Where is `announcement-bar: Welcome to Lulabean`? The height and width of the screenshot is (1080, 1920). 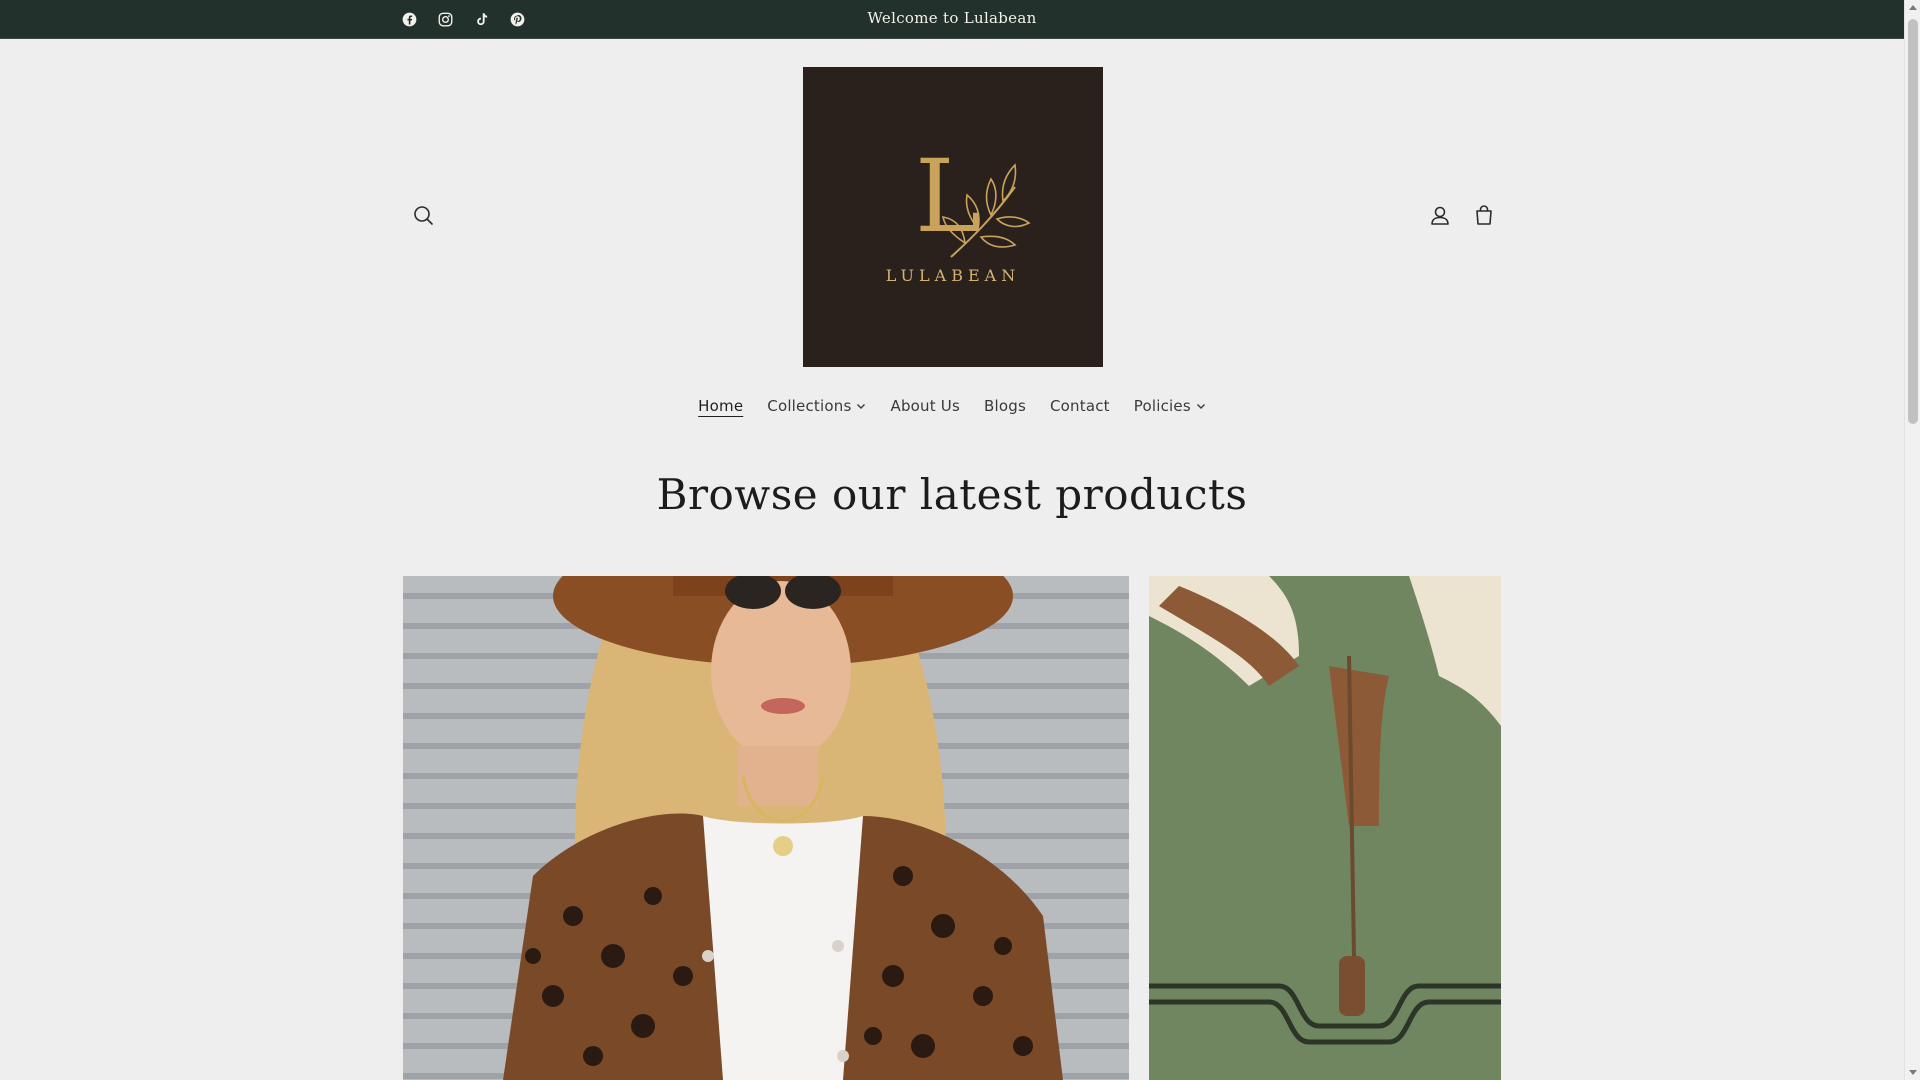
announcement-bar: Welcome to Lulabean is located at coordinates (952, 19).